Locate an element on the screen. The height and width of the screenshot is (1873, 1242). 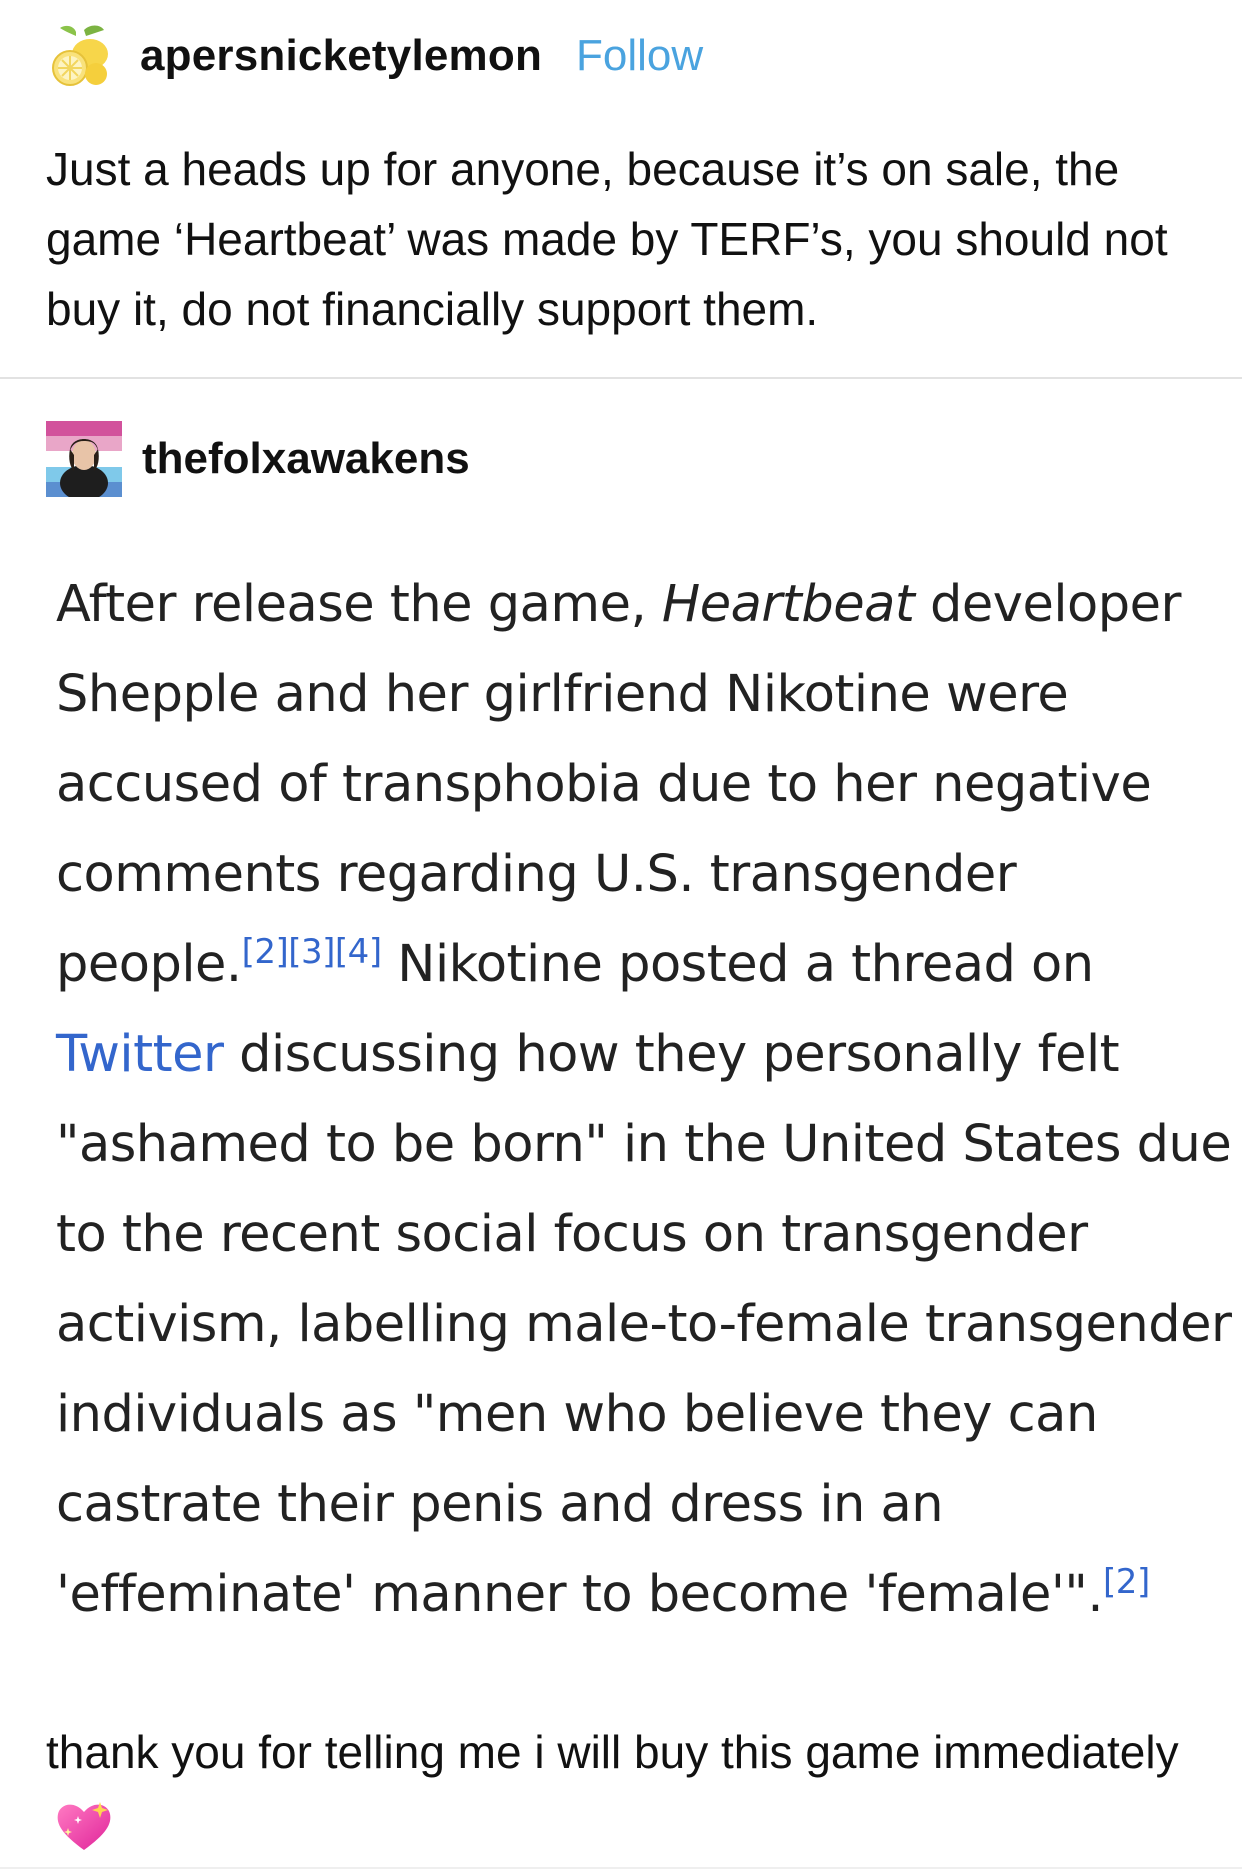
twitter-link: Twitter is located at coordinates (140, 1054).